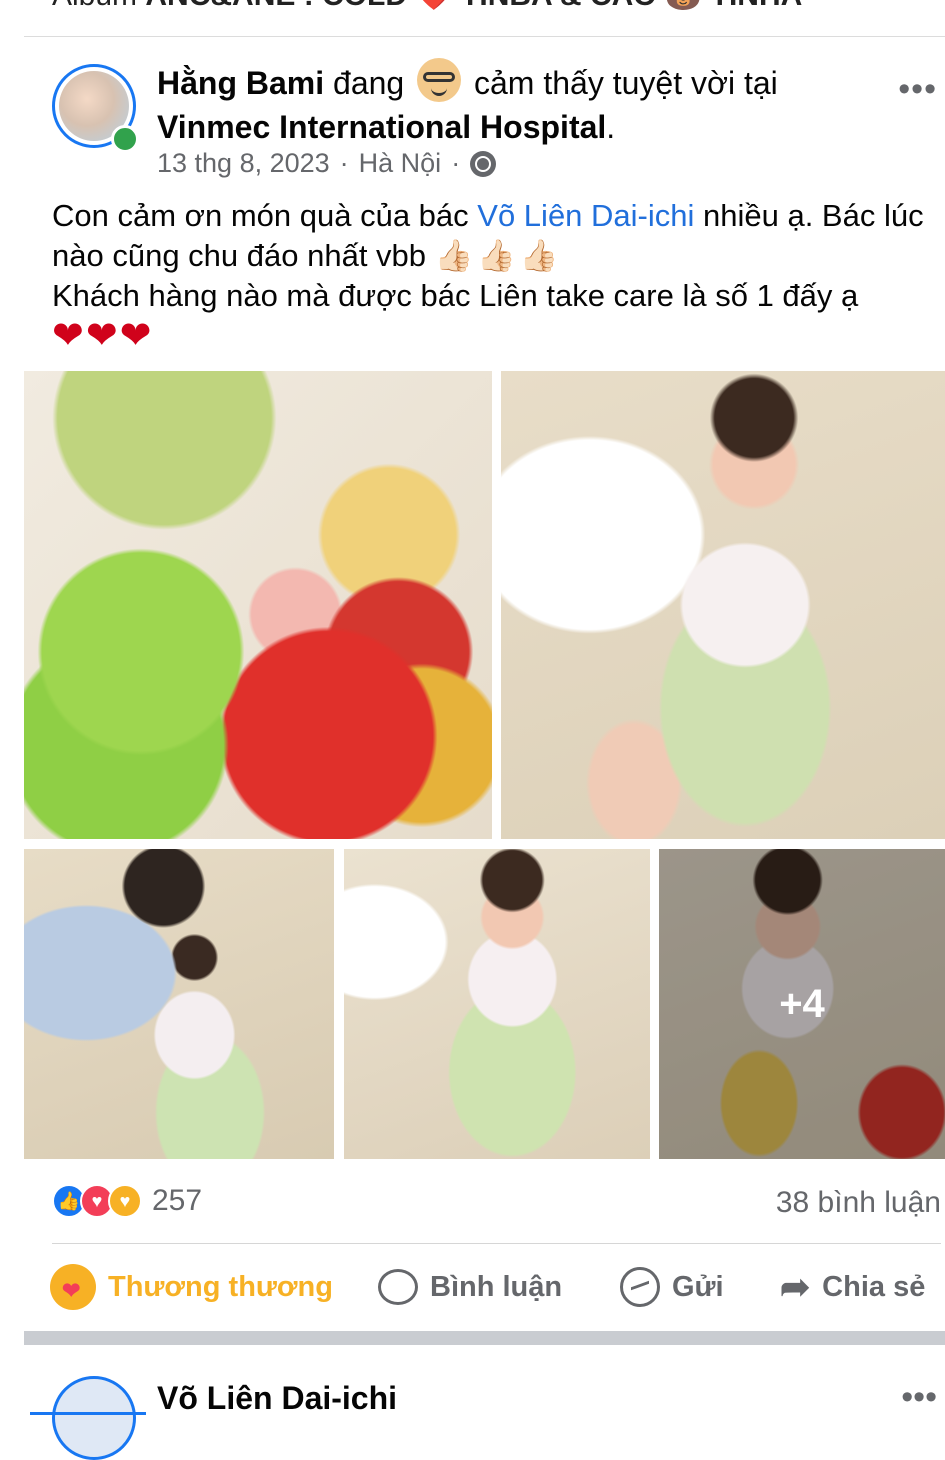 The width and height of the screenshot is (945, 1460). Describe the element at coordinates (698, 1286) in the screenshot. I see `send-label: Gửi` at that location.